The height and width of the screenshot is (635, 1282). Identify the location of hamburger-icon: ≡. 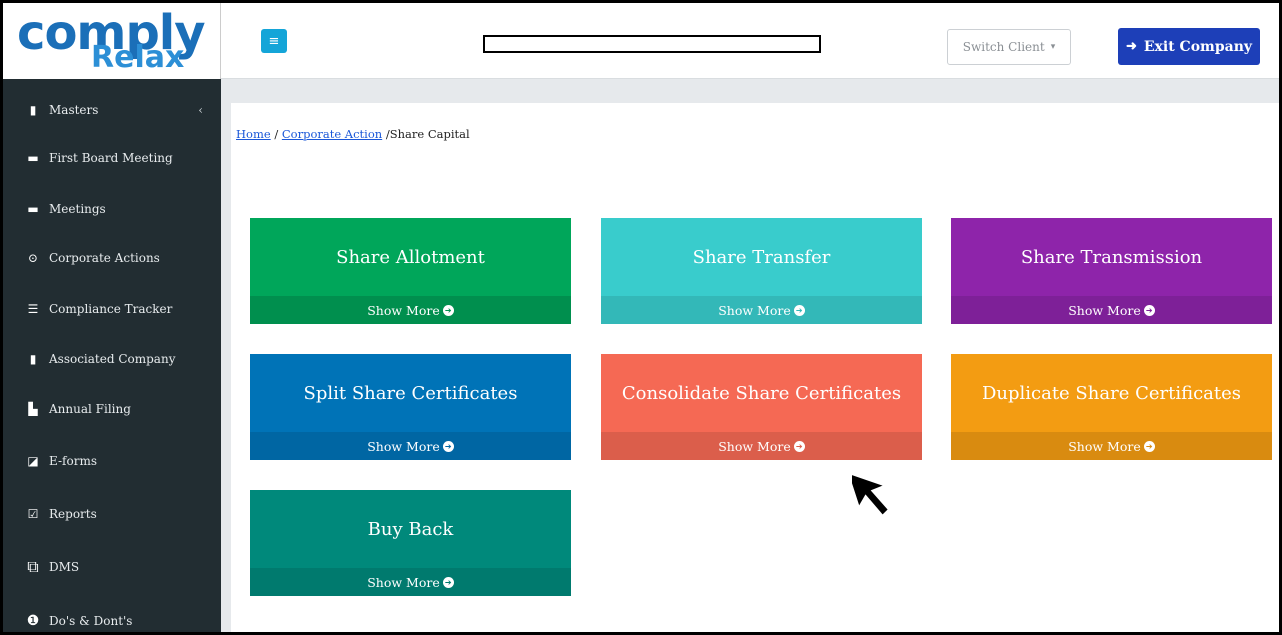
(274, 41).